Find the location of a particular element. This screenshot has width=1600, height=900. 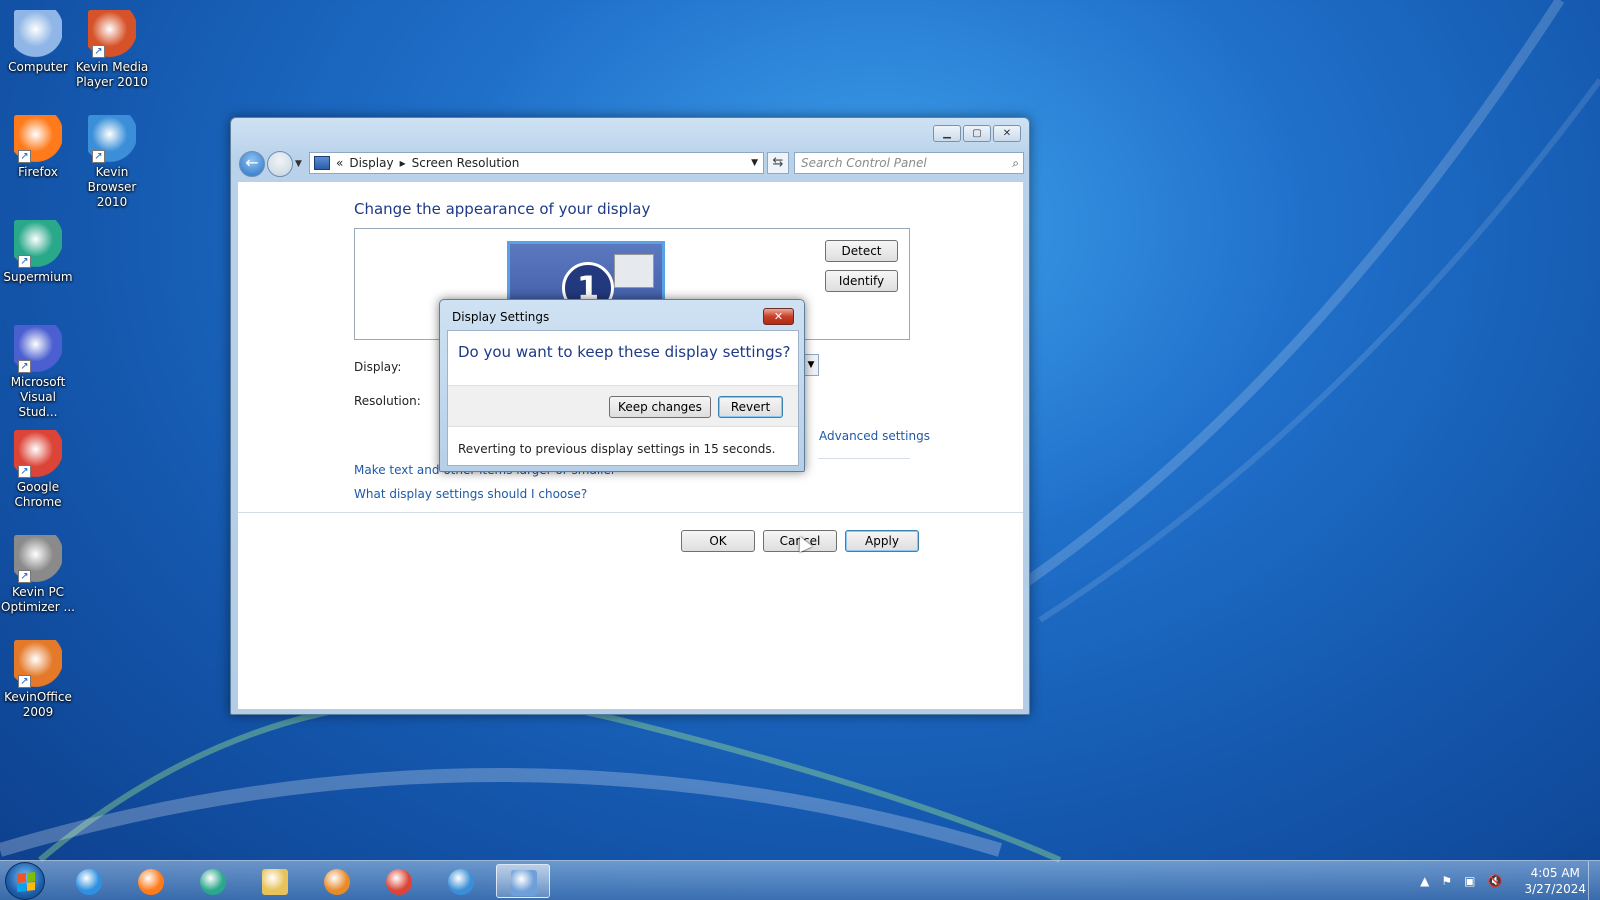

desktop-icon-label: Kevin Media Player 2010 is located at coordinates (112, 74).